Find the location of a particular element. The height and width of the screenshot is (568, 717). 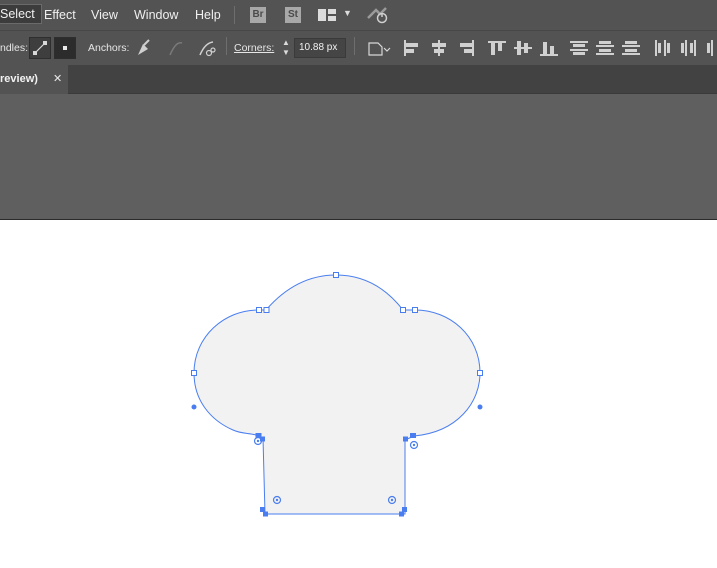

document-tab: review) ✕ is located at coordinates (34, 79).